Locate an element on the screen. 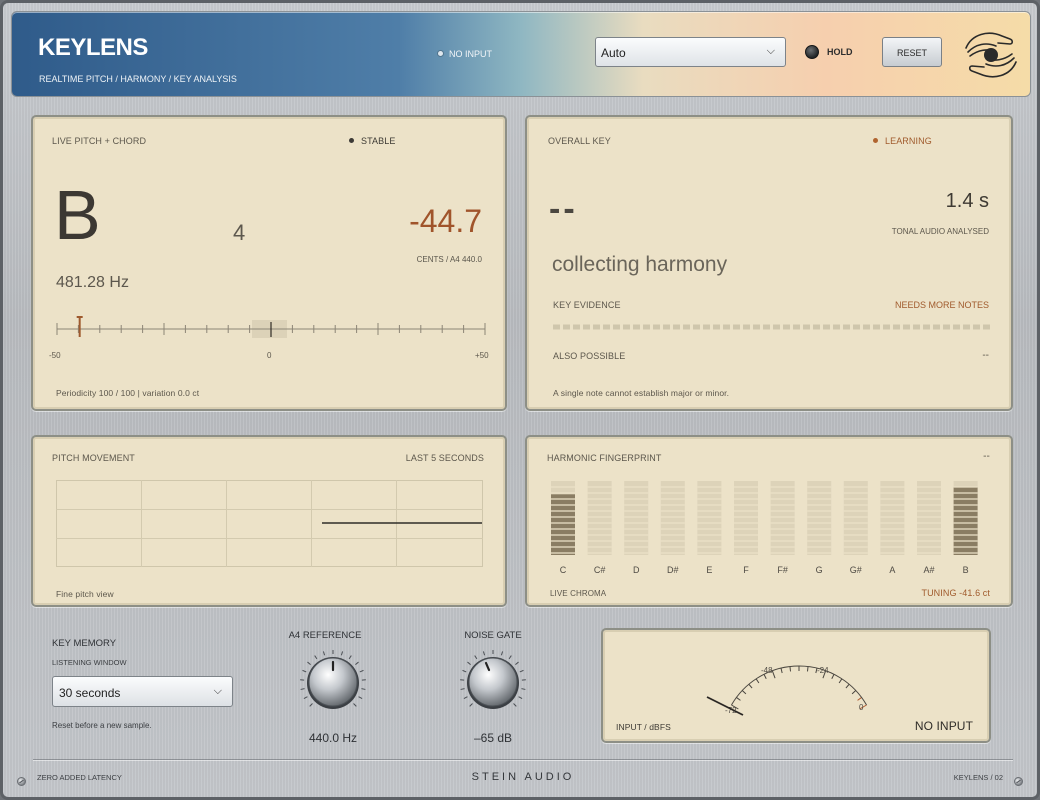 The image size is (1040, 800). version-label: KEYLENS / 02 is located at coordinates (978, 777).